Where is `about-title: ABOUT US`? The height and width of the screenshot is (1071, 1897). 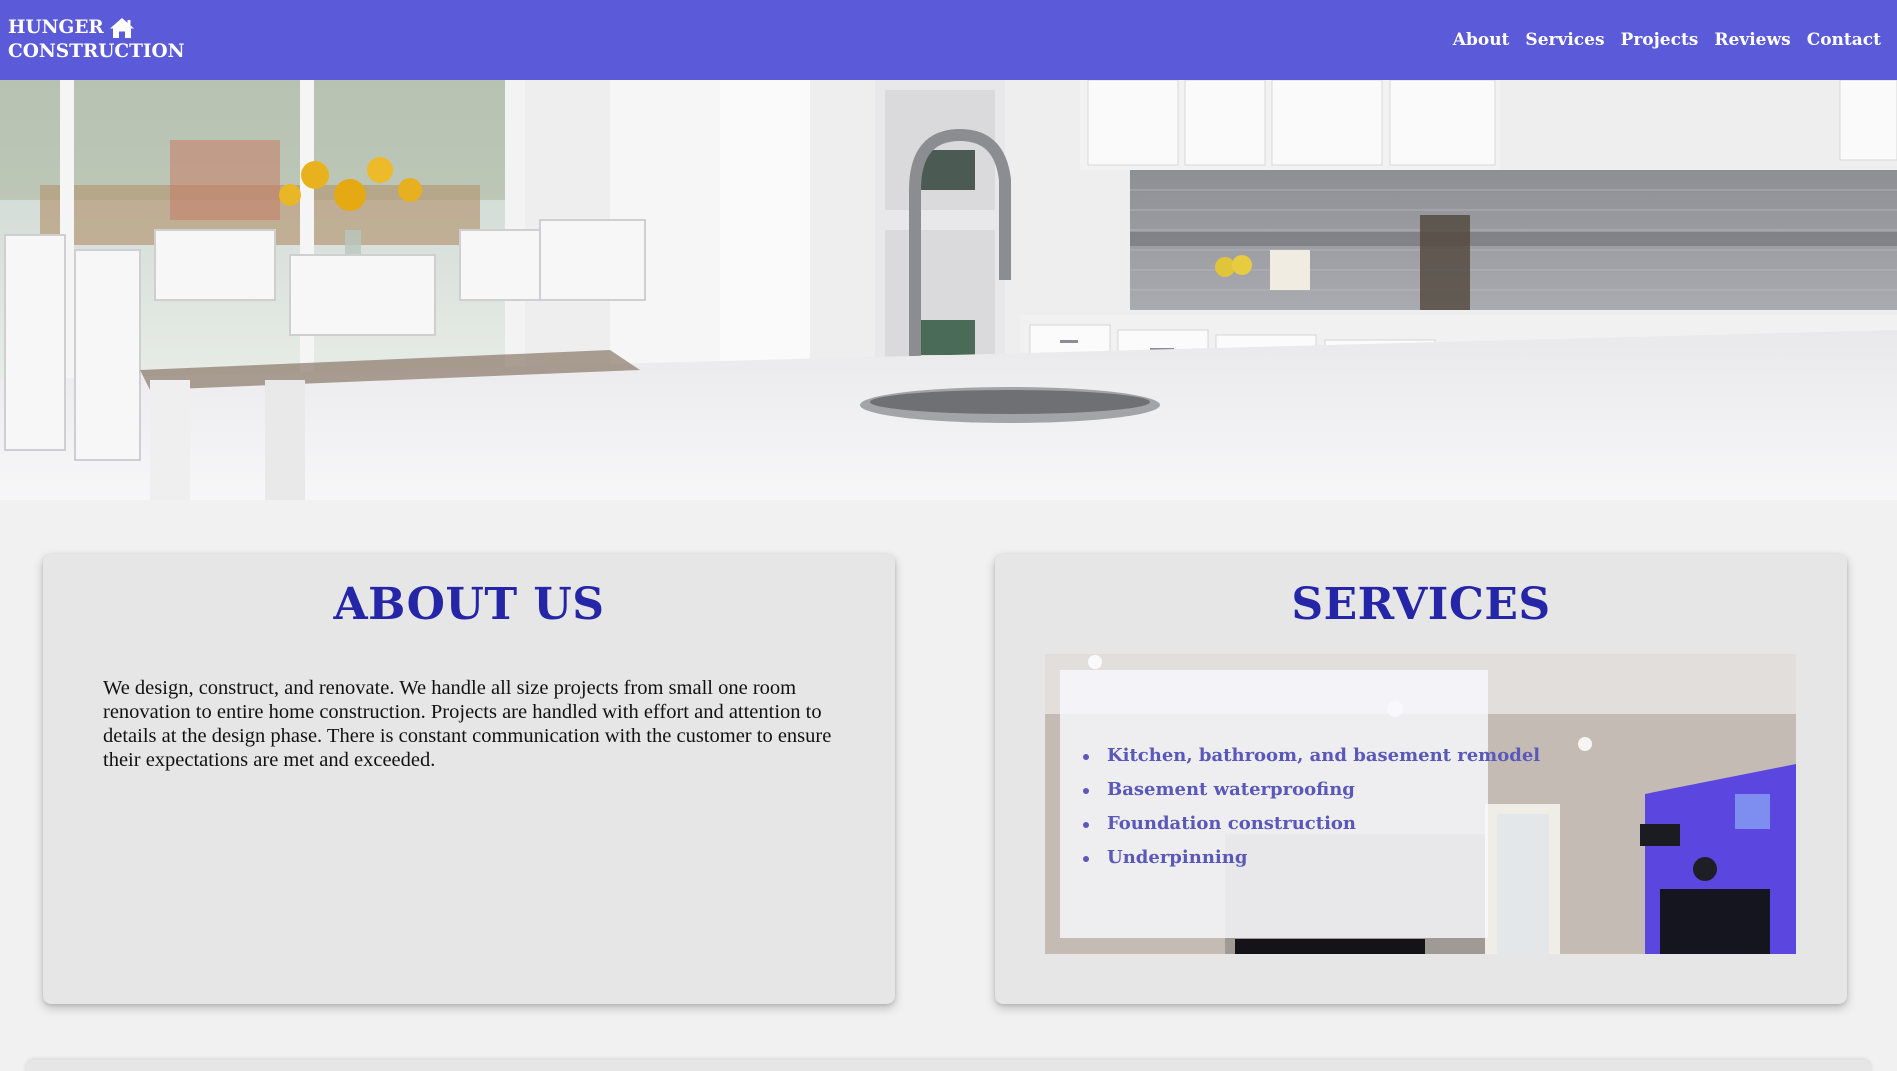
about-title: ABOUT US is located at coordinates (469, 604).